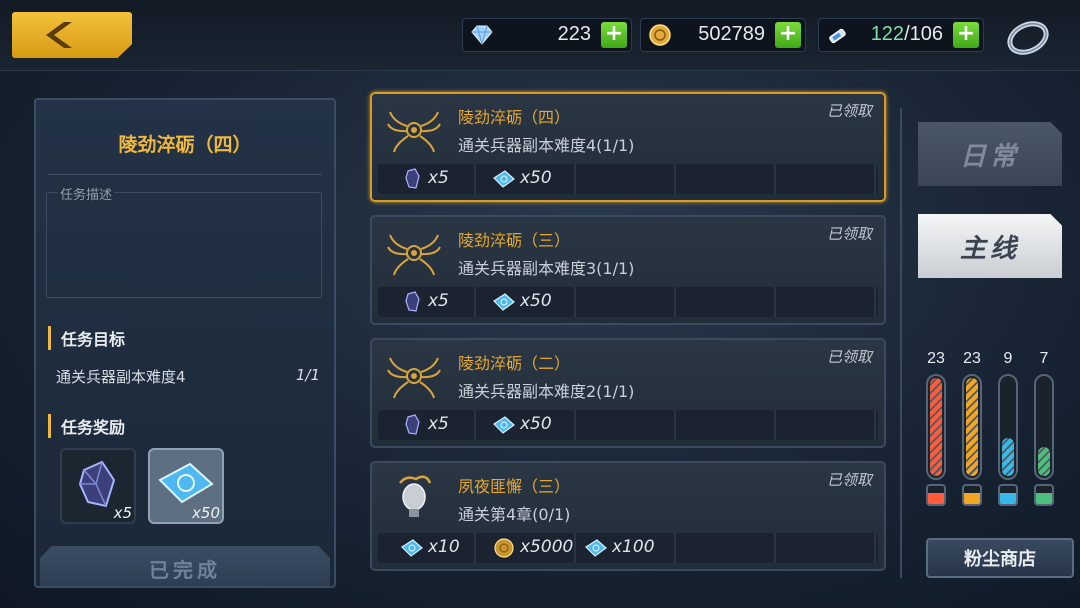  I want to click on syringe-icon, so click(837, 36).